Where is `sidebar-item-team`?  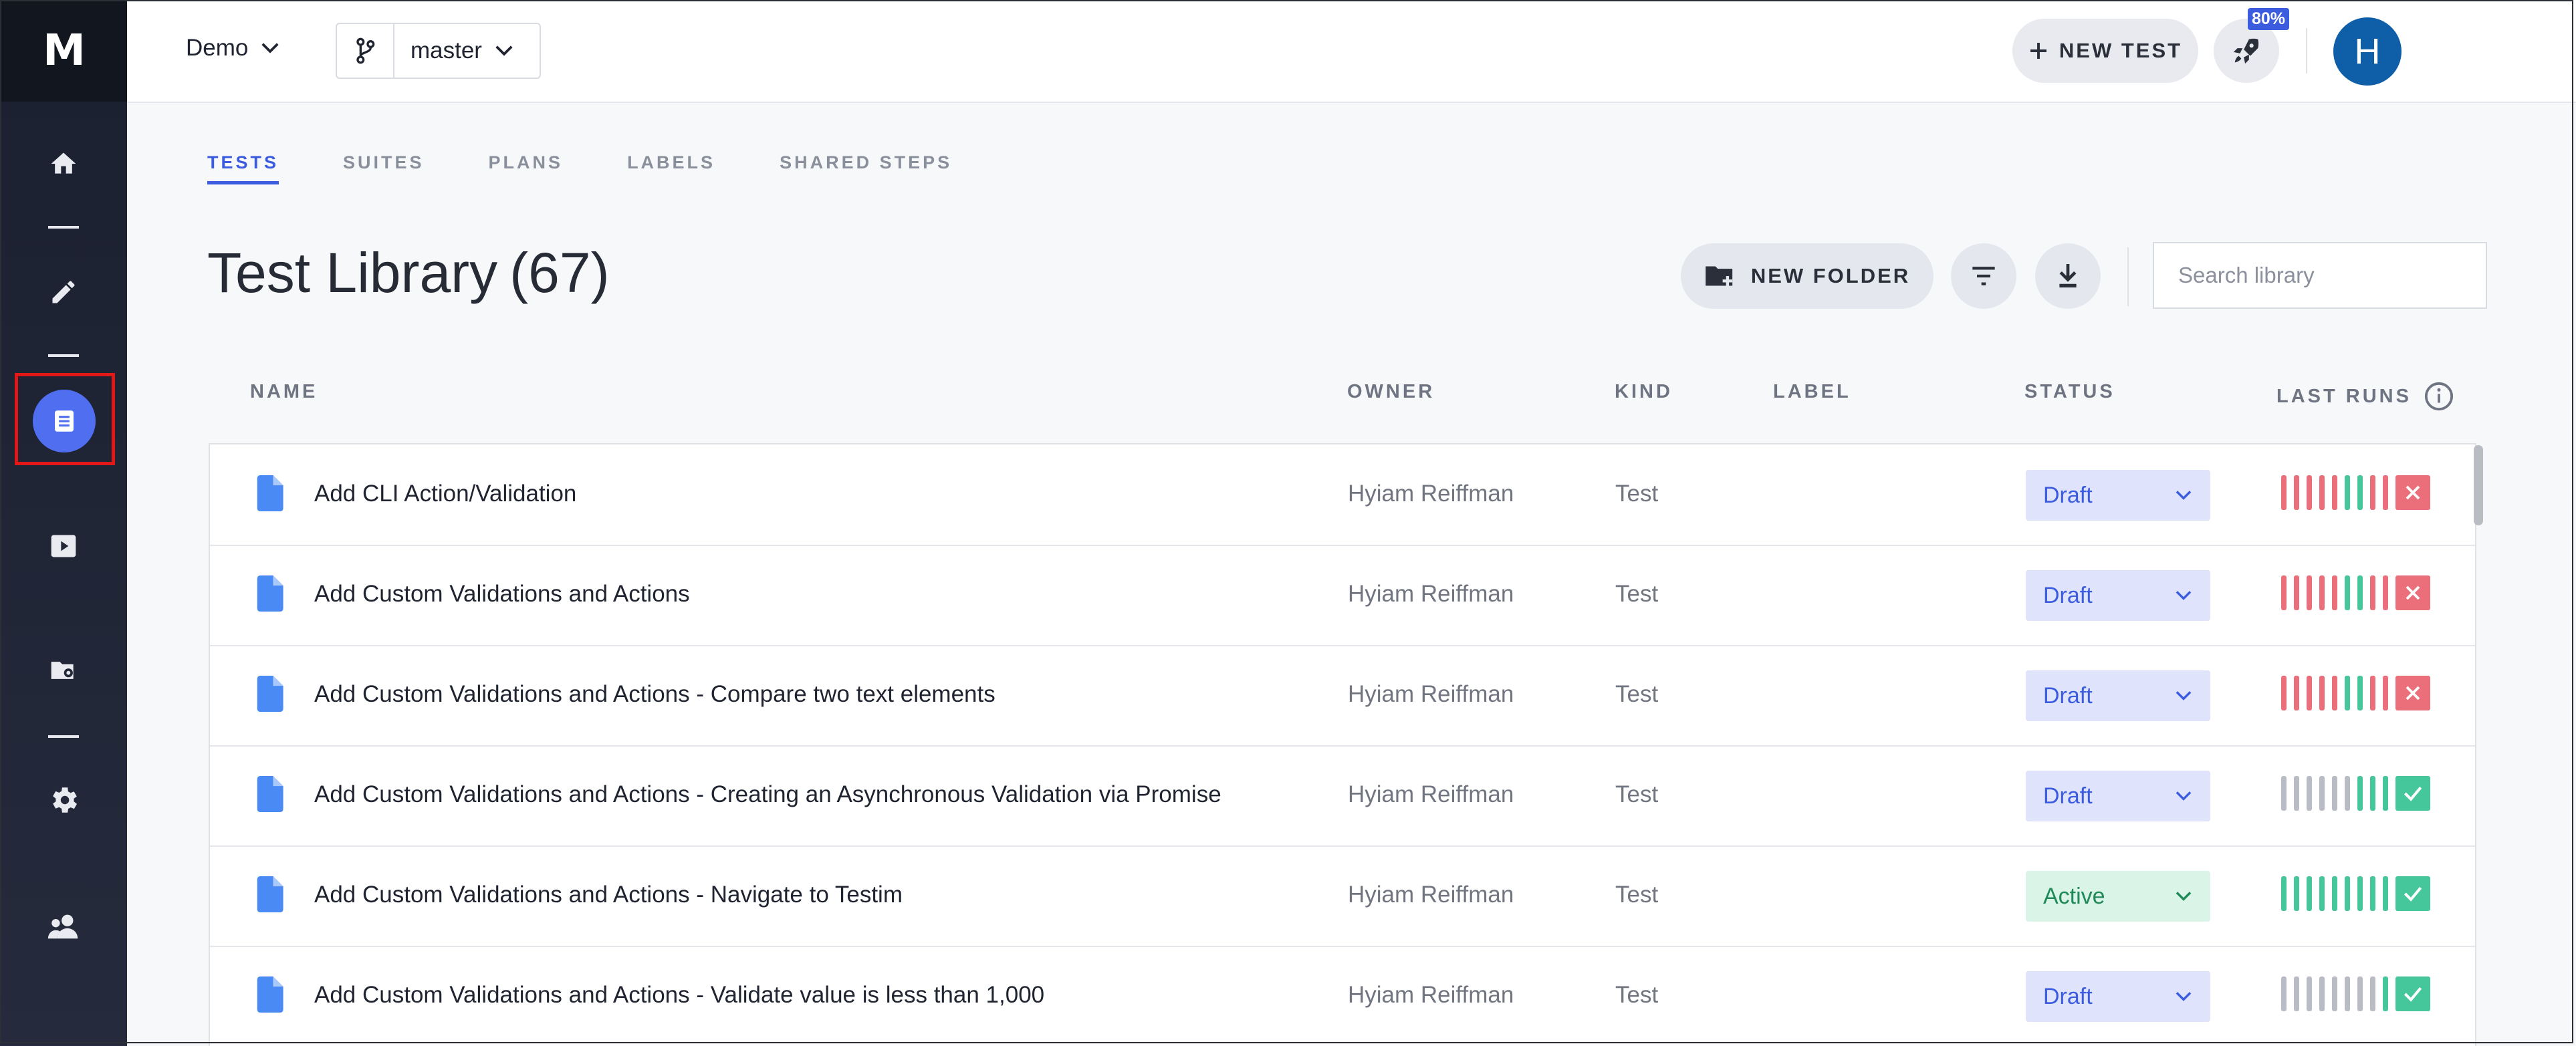 sidebar-item-team is located at coordinates (63, 926).